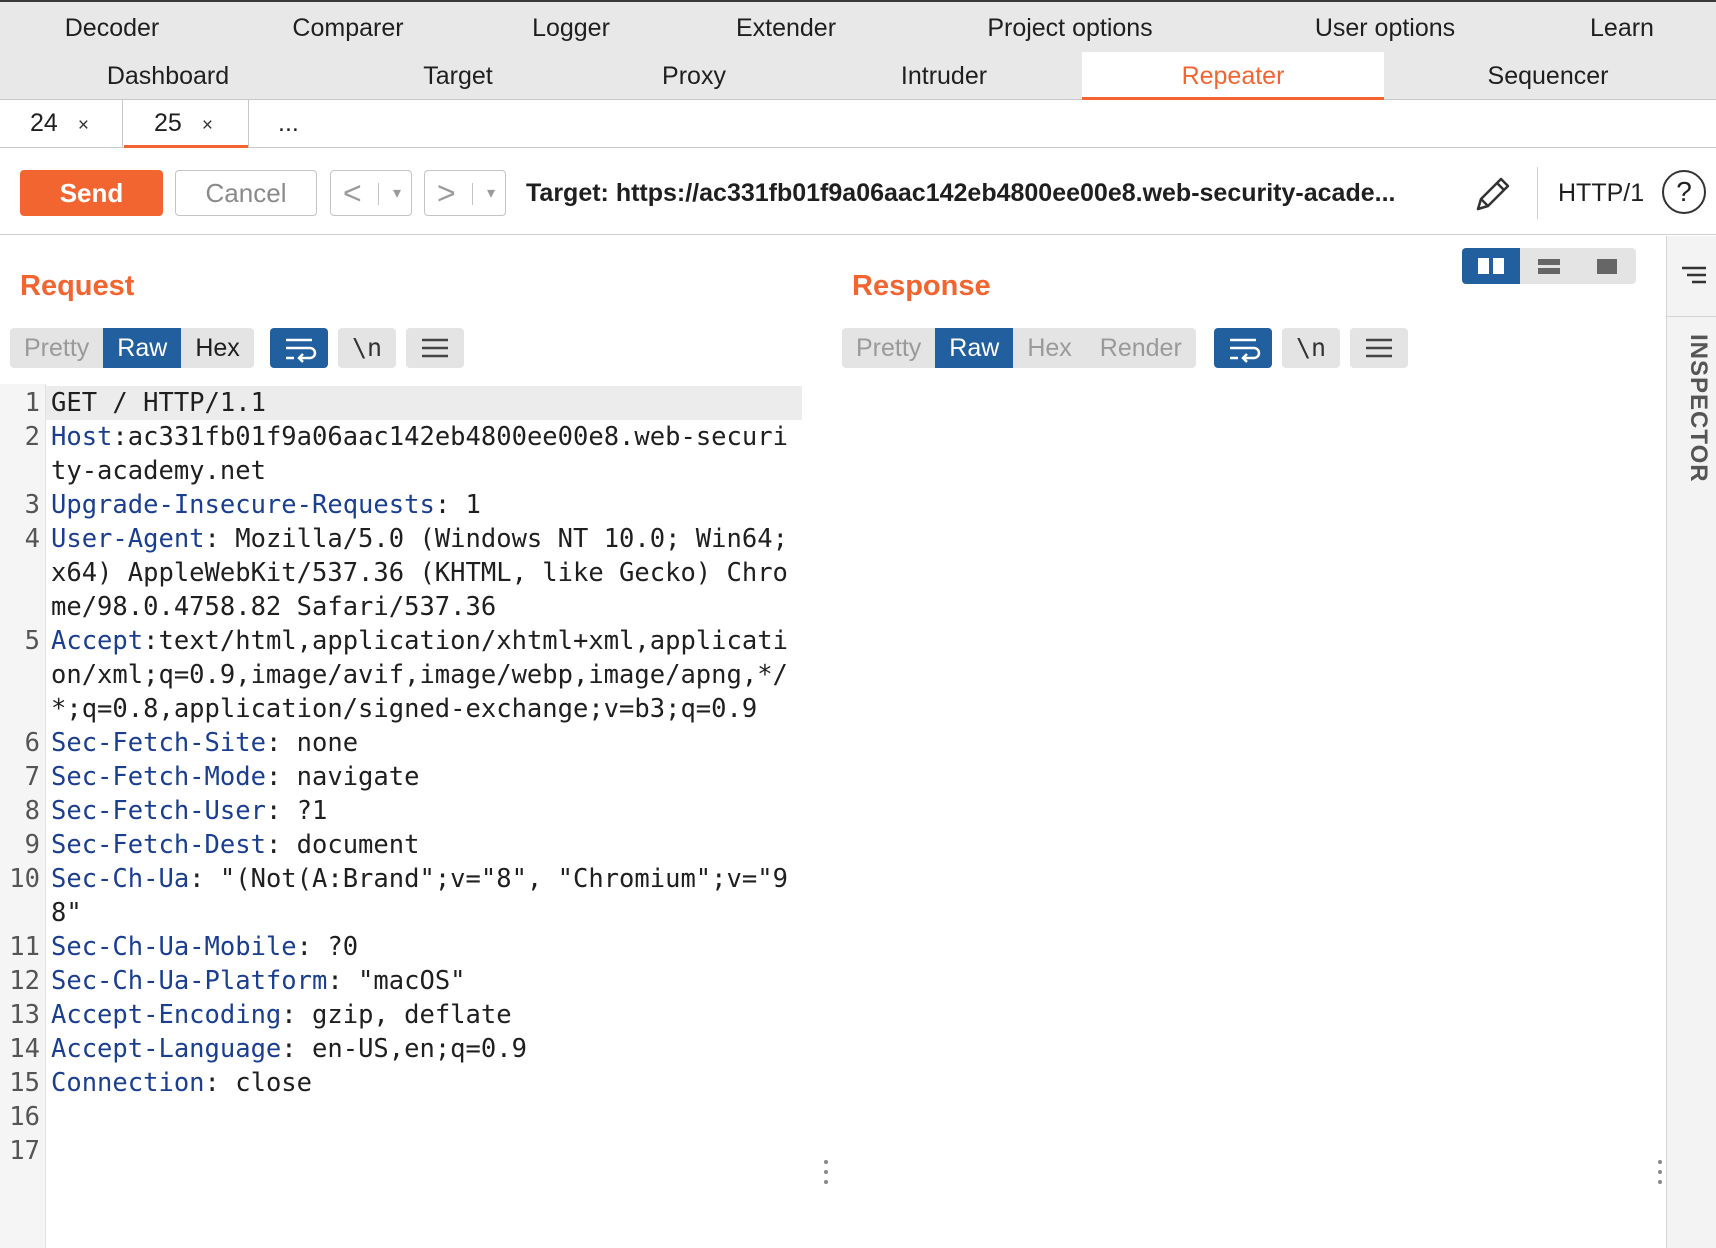 The height and width of the screenshot is (1248, 1716). What do you see at coordinates (158, 743) in the screenshot?
I see `header-name: Sec-Fetch-Site` at bounding box center [158, 743].